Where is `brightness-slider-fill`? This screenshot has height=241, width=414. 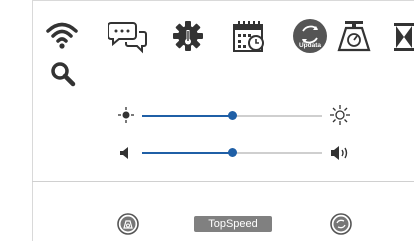 brightness-slider-fill is located at coordinates (187, 116).